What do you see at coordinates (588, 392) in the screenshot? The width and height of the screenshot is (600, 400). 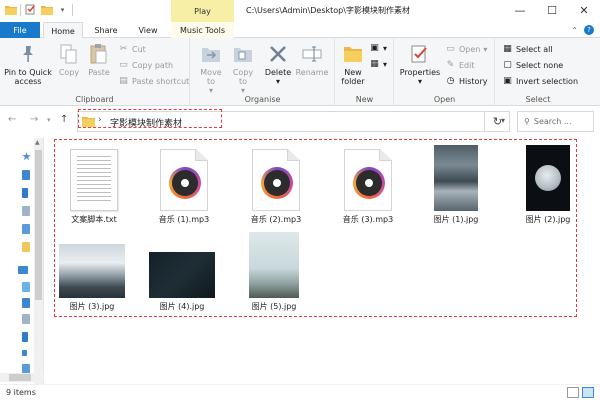 I see `large-icons-view-icon` at bounding box center [588, 392].